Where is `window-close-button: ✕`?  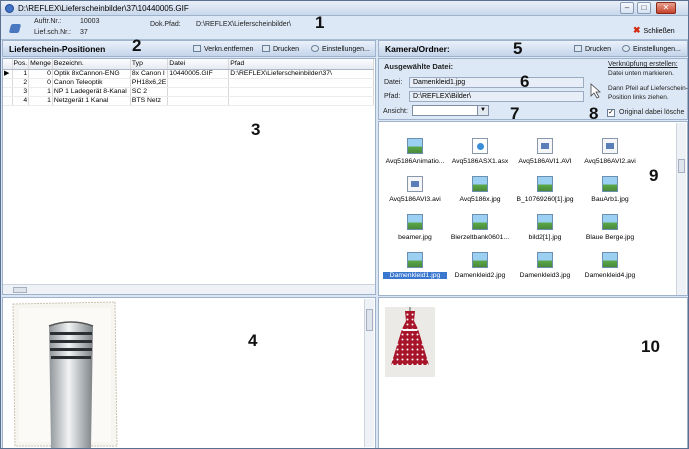 window-close-button: ✕ is located at coordinates (666, 8).